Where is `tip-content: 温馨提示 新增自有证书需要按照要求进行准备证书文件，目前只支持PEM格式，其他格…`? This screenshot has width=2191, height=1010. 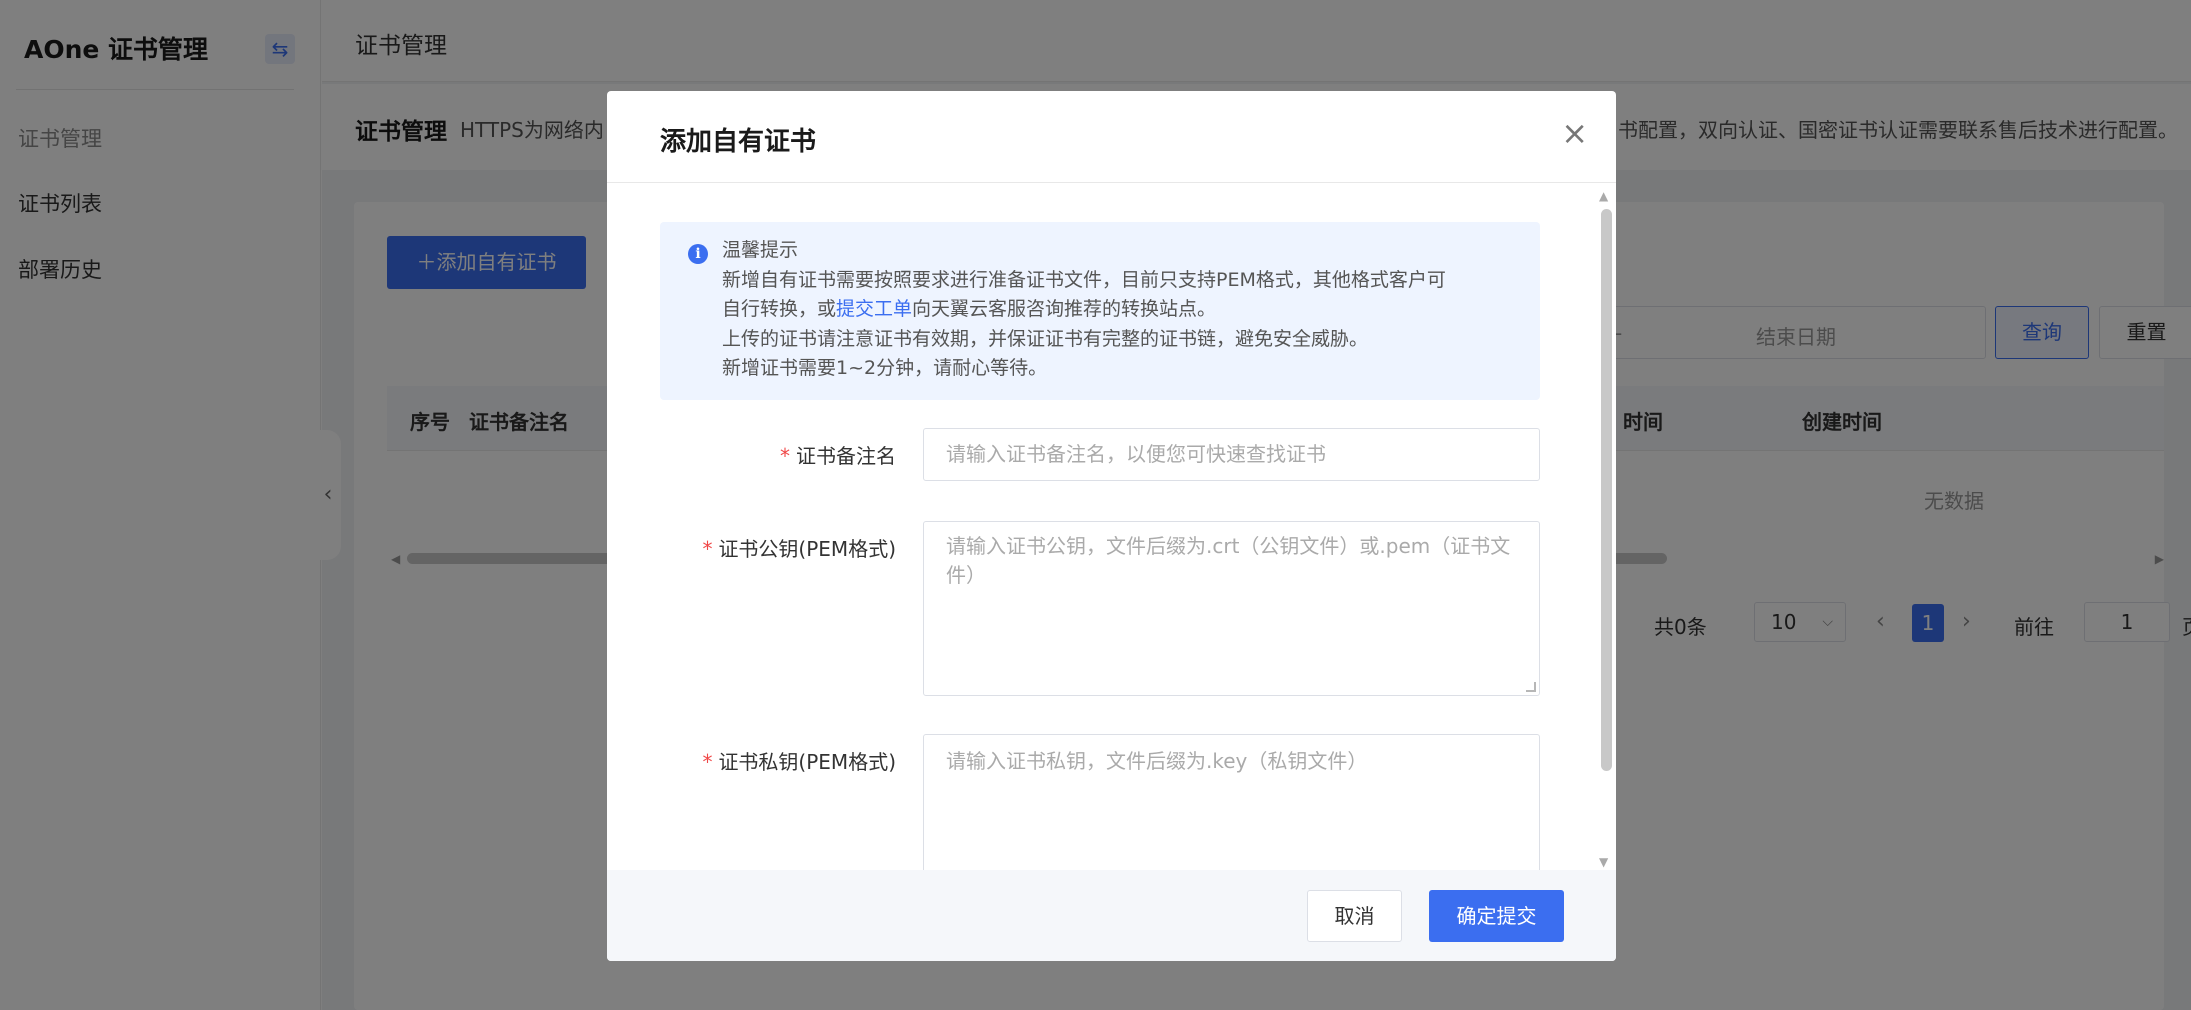
tip-content: 温馨提示 新增自有证书需要按照要求进行准备证书文件，目前只支持PEM格式，其他格… is located at coordinates (1122, 310).